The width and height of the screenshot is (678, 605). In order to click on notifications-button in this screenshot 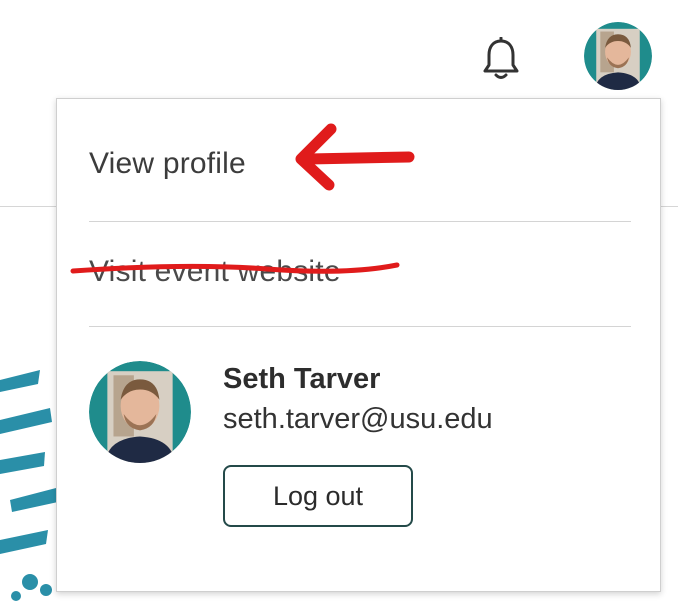, I will do `click(501, 59)`.